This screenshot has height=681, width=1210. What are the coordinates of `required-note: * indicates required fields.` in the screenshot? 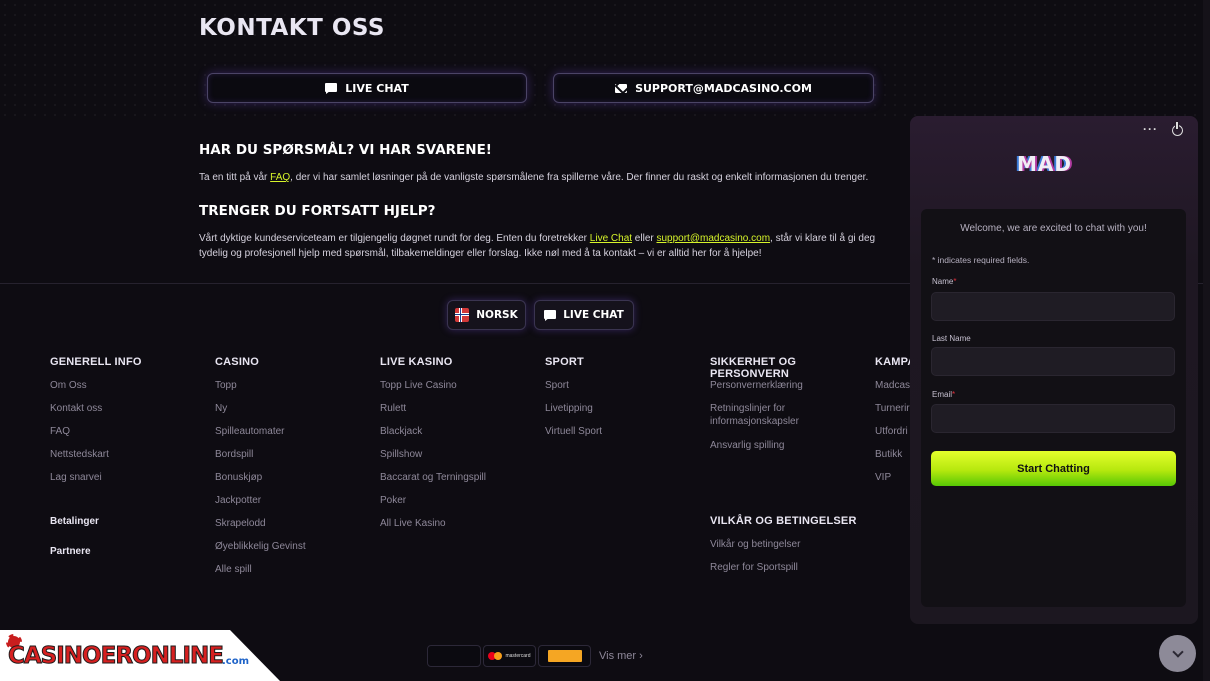 It's located at (981, 260).